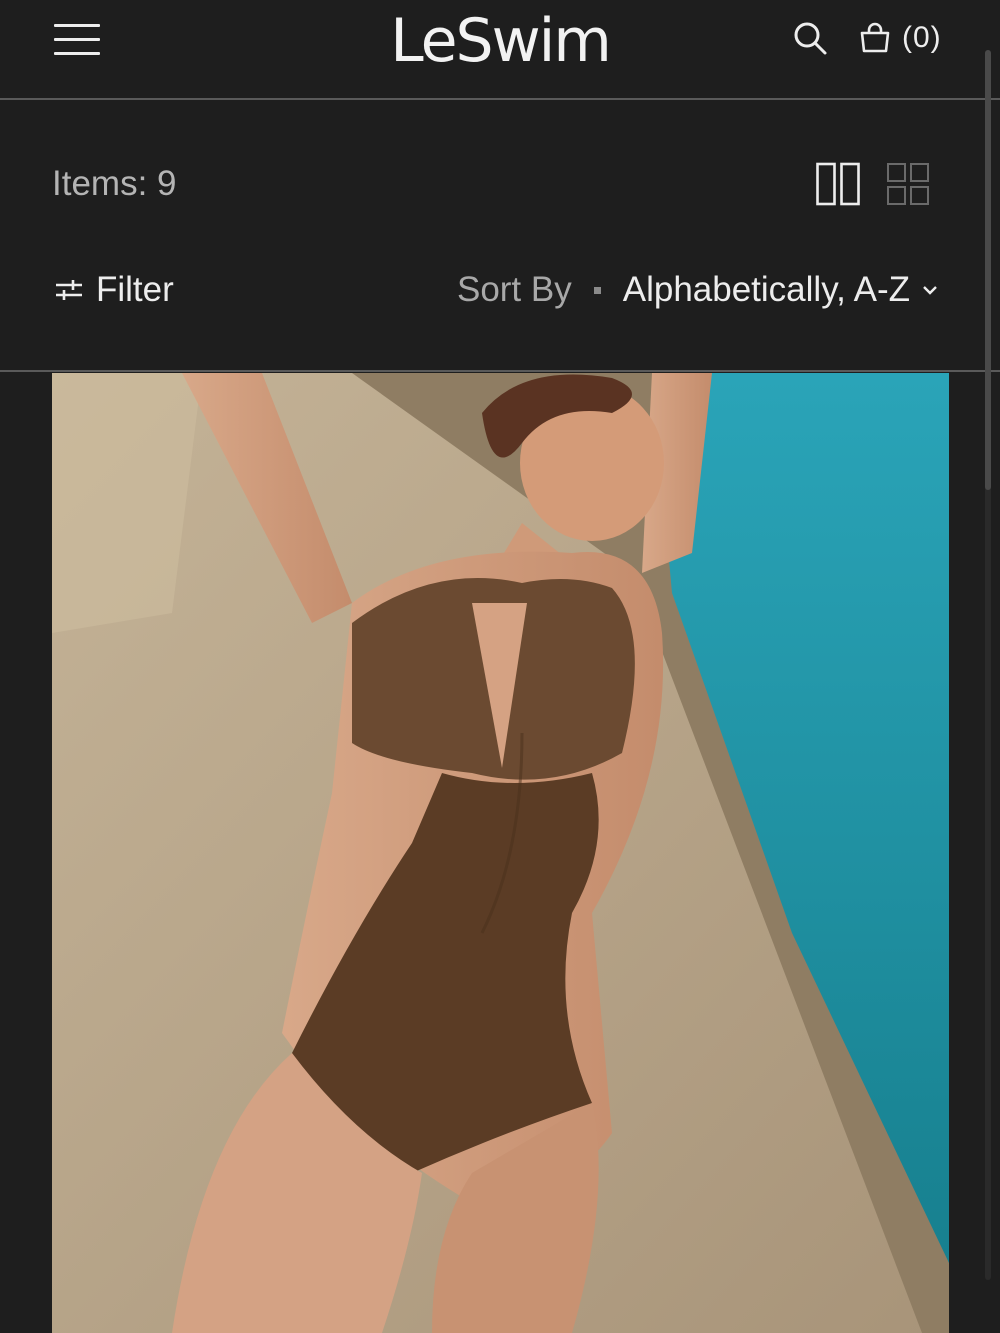 The image size is (1000, 1333). What do you see at coordinates (514, 289) in the screenshot?
I see `sort-by-label: Sort By` at bounding box center [514, 289].